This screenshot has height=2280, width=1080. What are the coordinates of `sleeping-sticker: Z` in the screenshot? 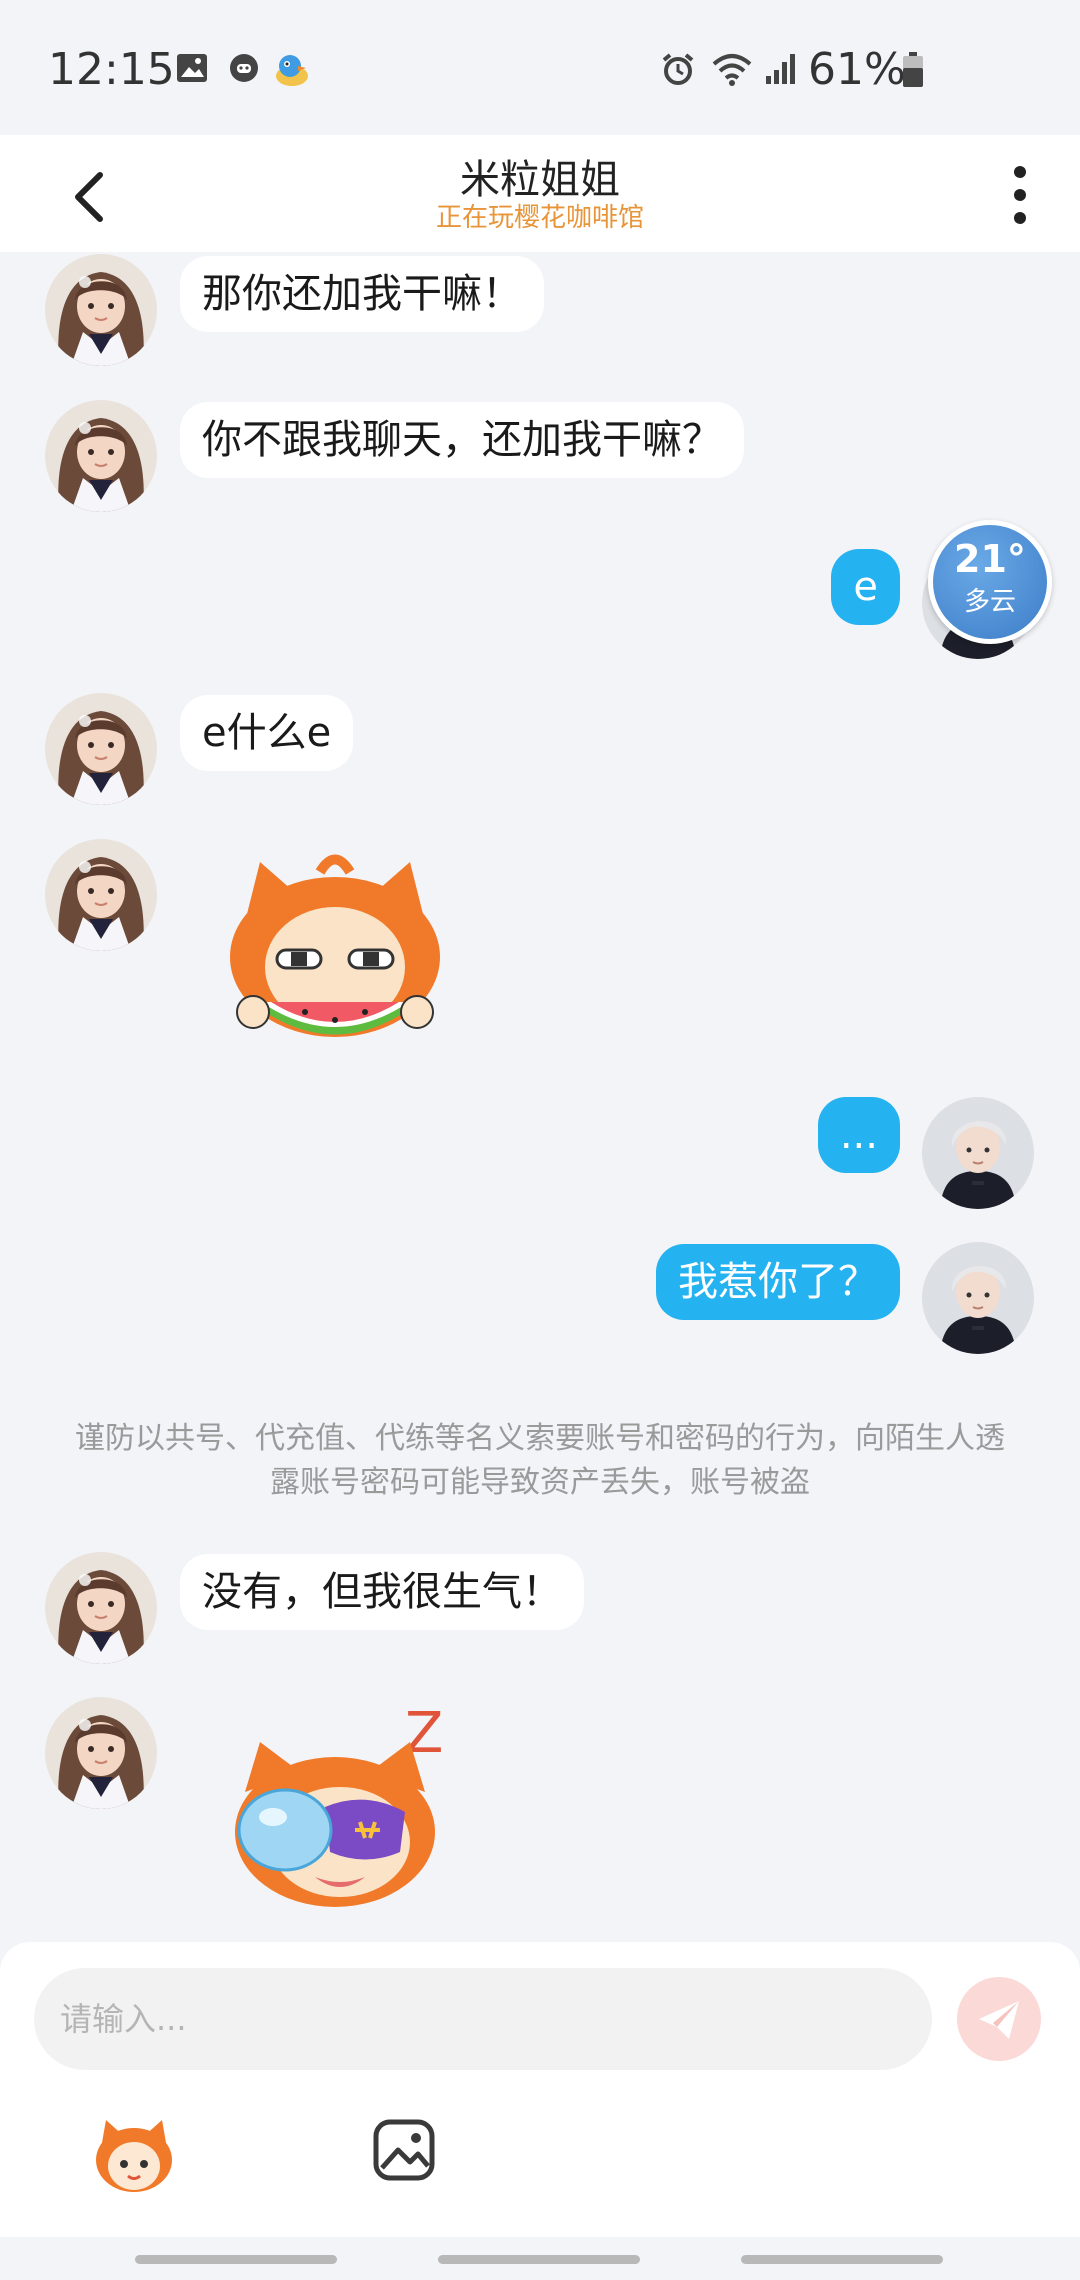 It's located at (335, 1807).